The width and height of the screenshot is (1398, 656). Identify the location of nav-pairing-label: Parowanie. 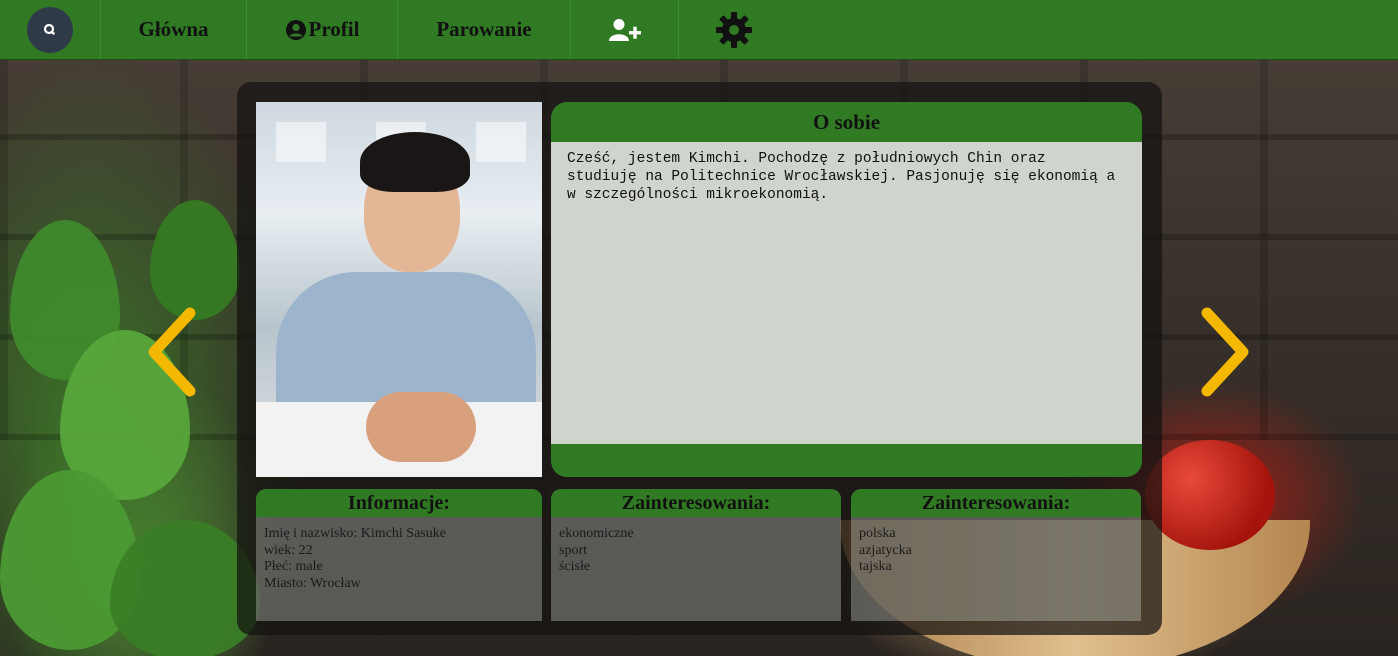
(484, 29).